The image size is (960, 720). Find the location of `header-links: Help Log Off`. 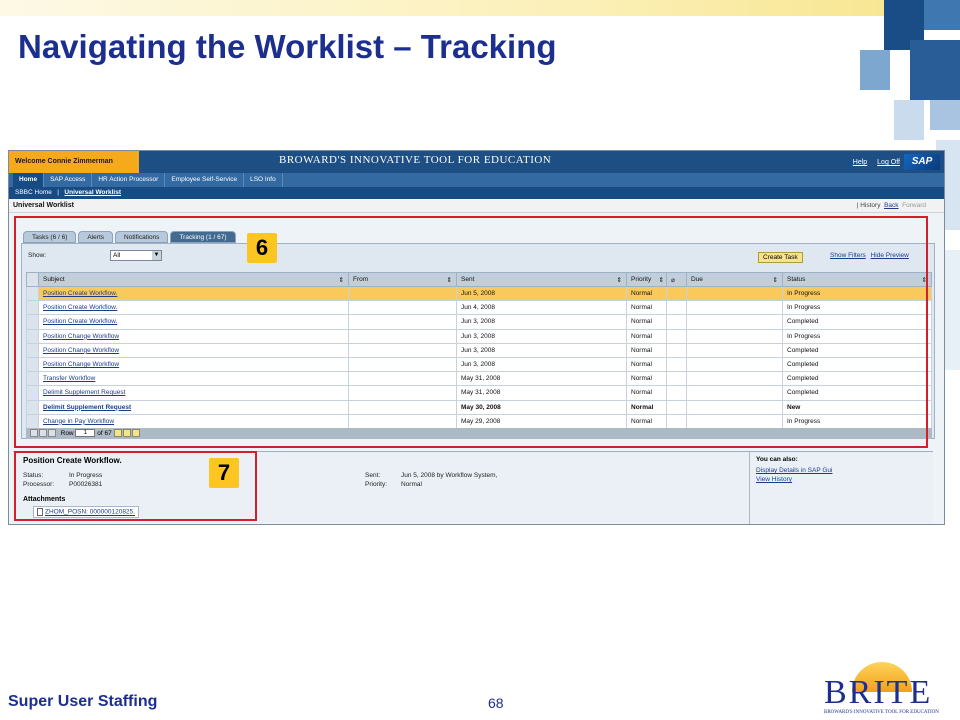

header-links: Help Log Off is located at coordinates (872, 162).